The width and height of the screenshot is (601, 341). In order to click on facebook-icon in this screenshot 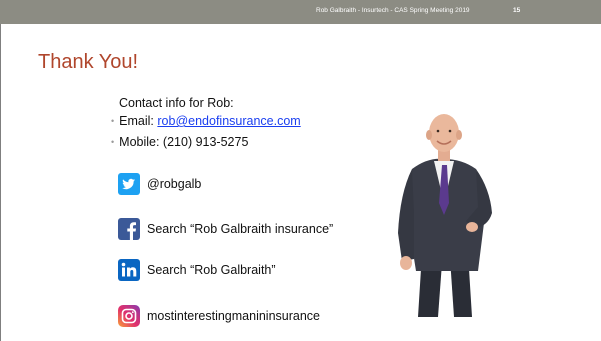, I will do `click(129, 229)`.